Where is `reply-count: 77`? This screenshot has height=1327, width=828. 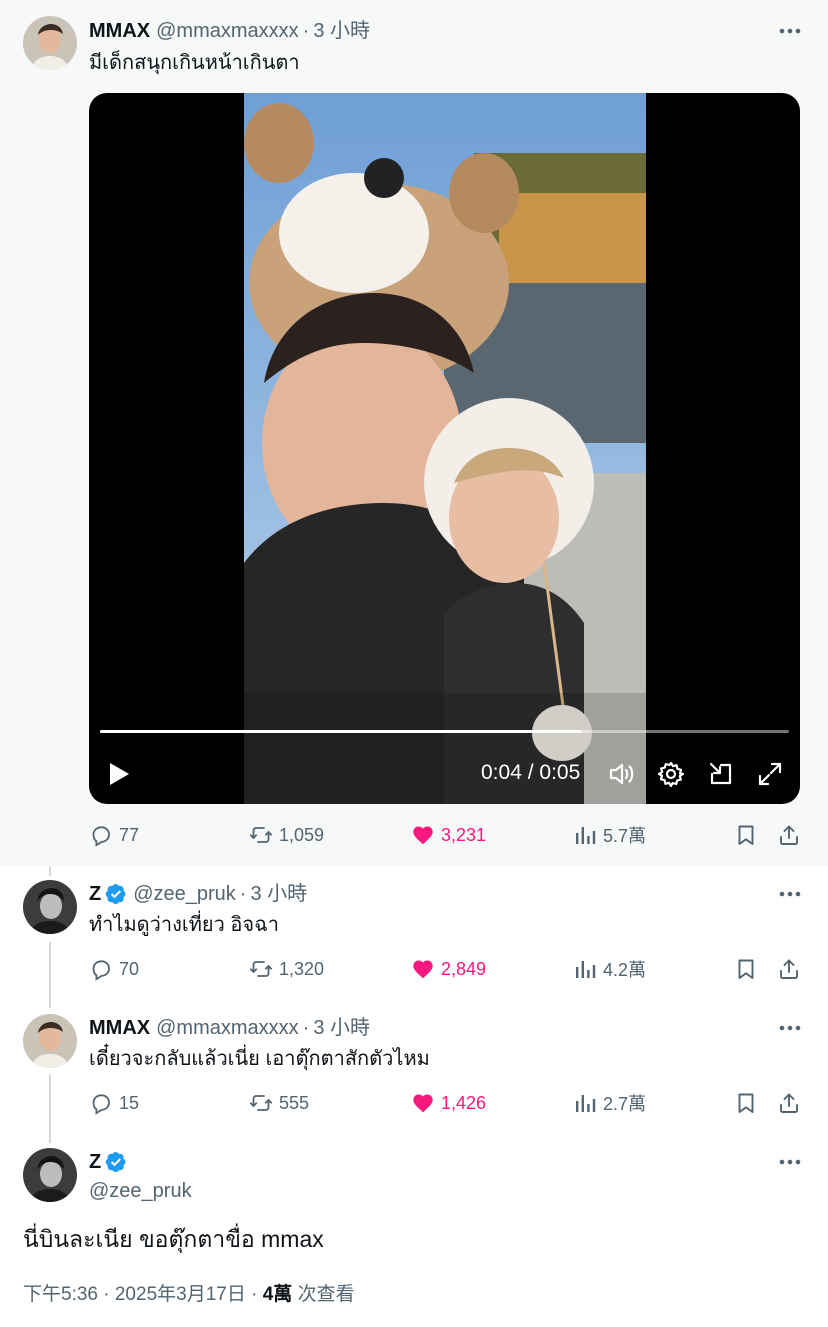
reply-count: 77 is located at coordinates (129, 834).